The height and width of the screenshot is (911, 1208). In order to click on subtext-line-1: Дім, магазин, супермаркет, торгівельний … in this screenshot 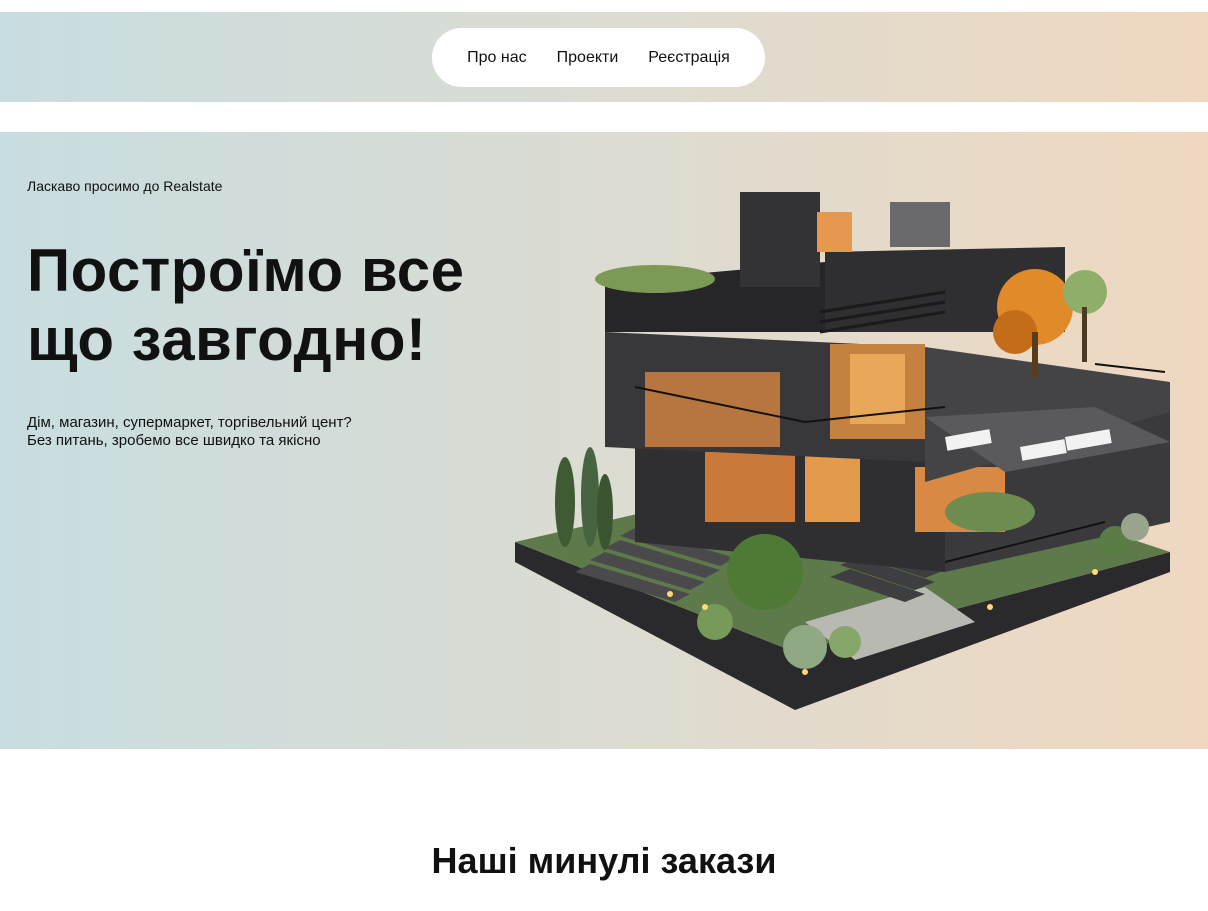, I will do `click(189, 422)`.